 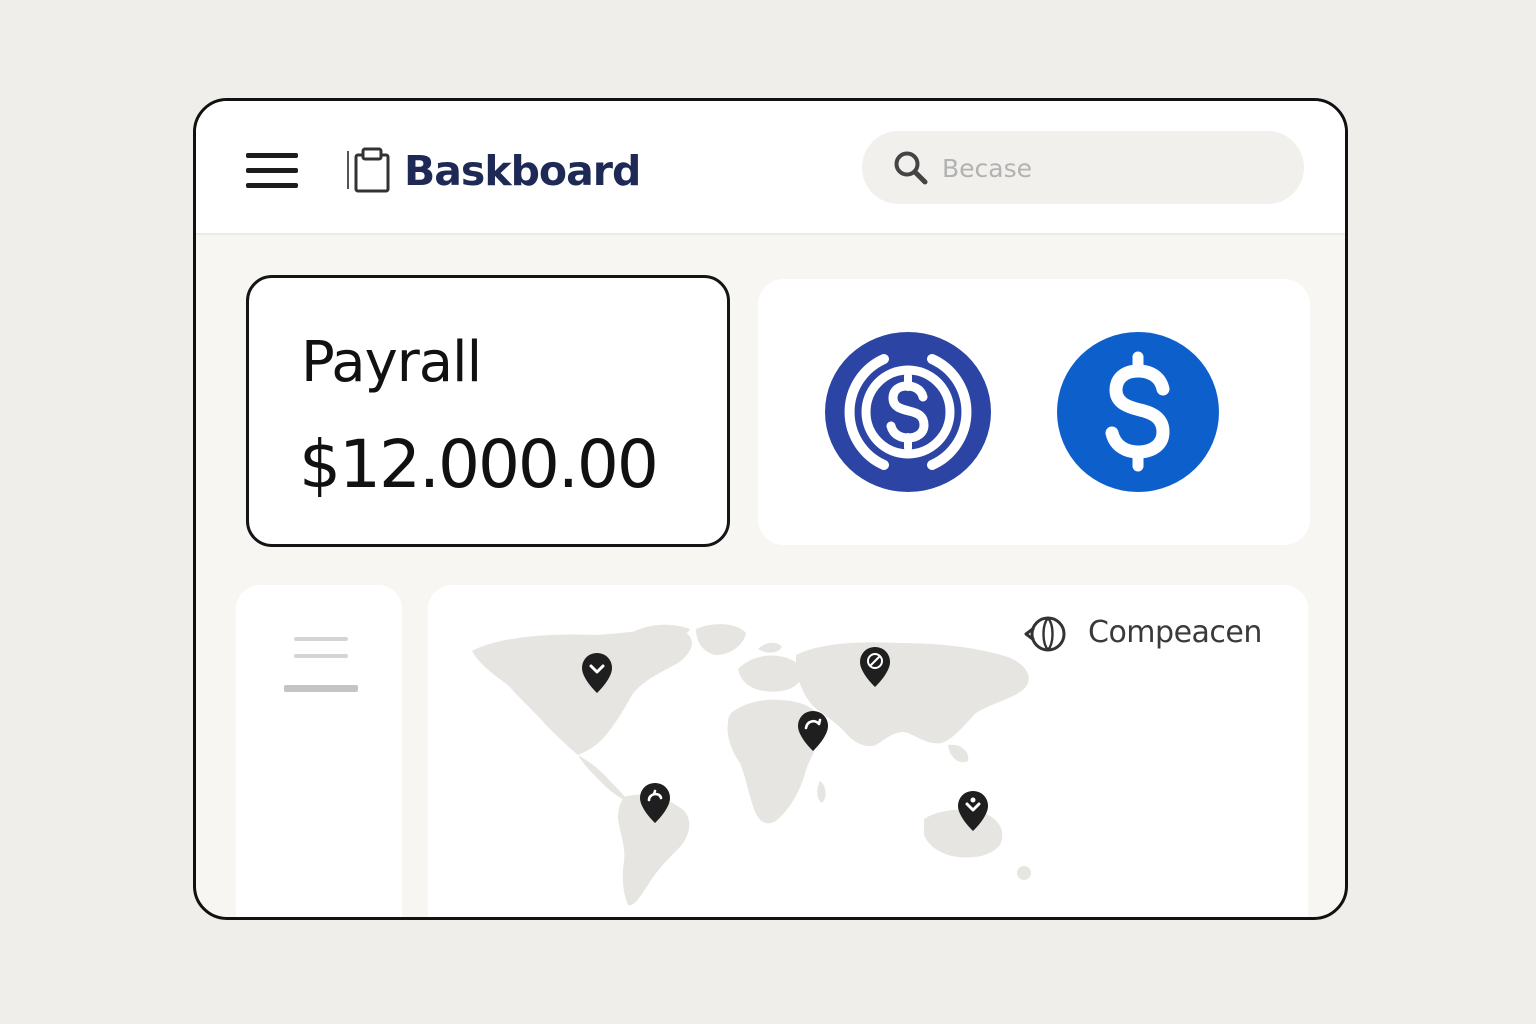 What do you see at coordinates (1140, 412) in the screenshot?
I see `usd-coin-icon` at bounding box center [1140, 412].